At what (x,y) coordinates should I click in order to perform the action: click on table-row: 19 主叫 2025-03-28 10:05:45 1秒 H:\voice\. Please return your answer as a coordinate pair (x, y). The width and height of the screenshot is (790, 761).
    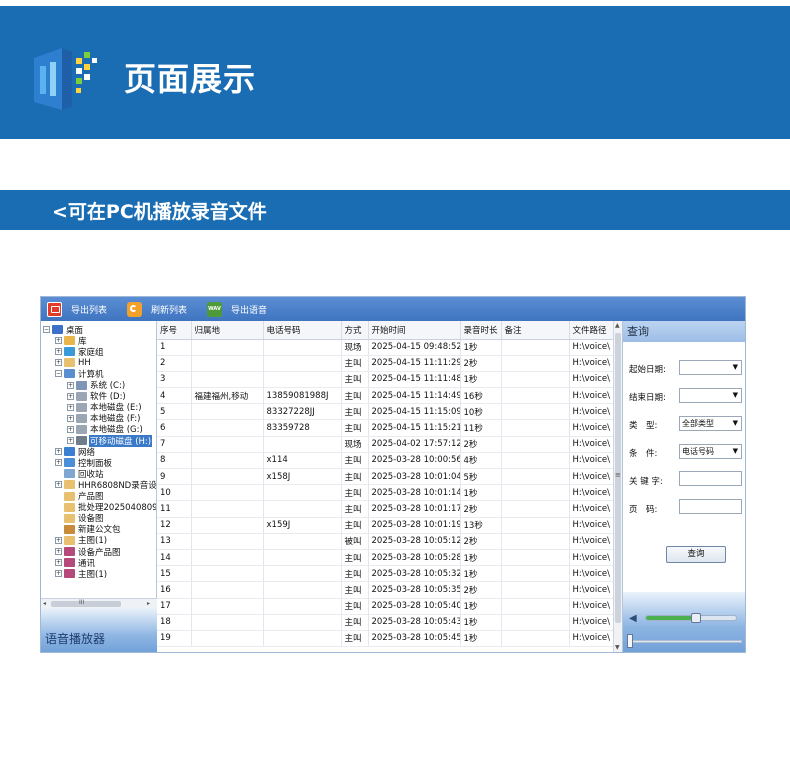
    Looking at the image, I should click on (385, 639).